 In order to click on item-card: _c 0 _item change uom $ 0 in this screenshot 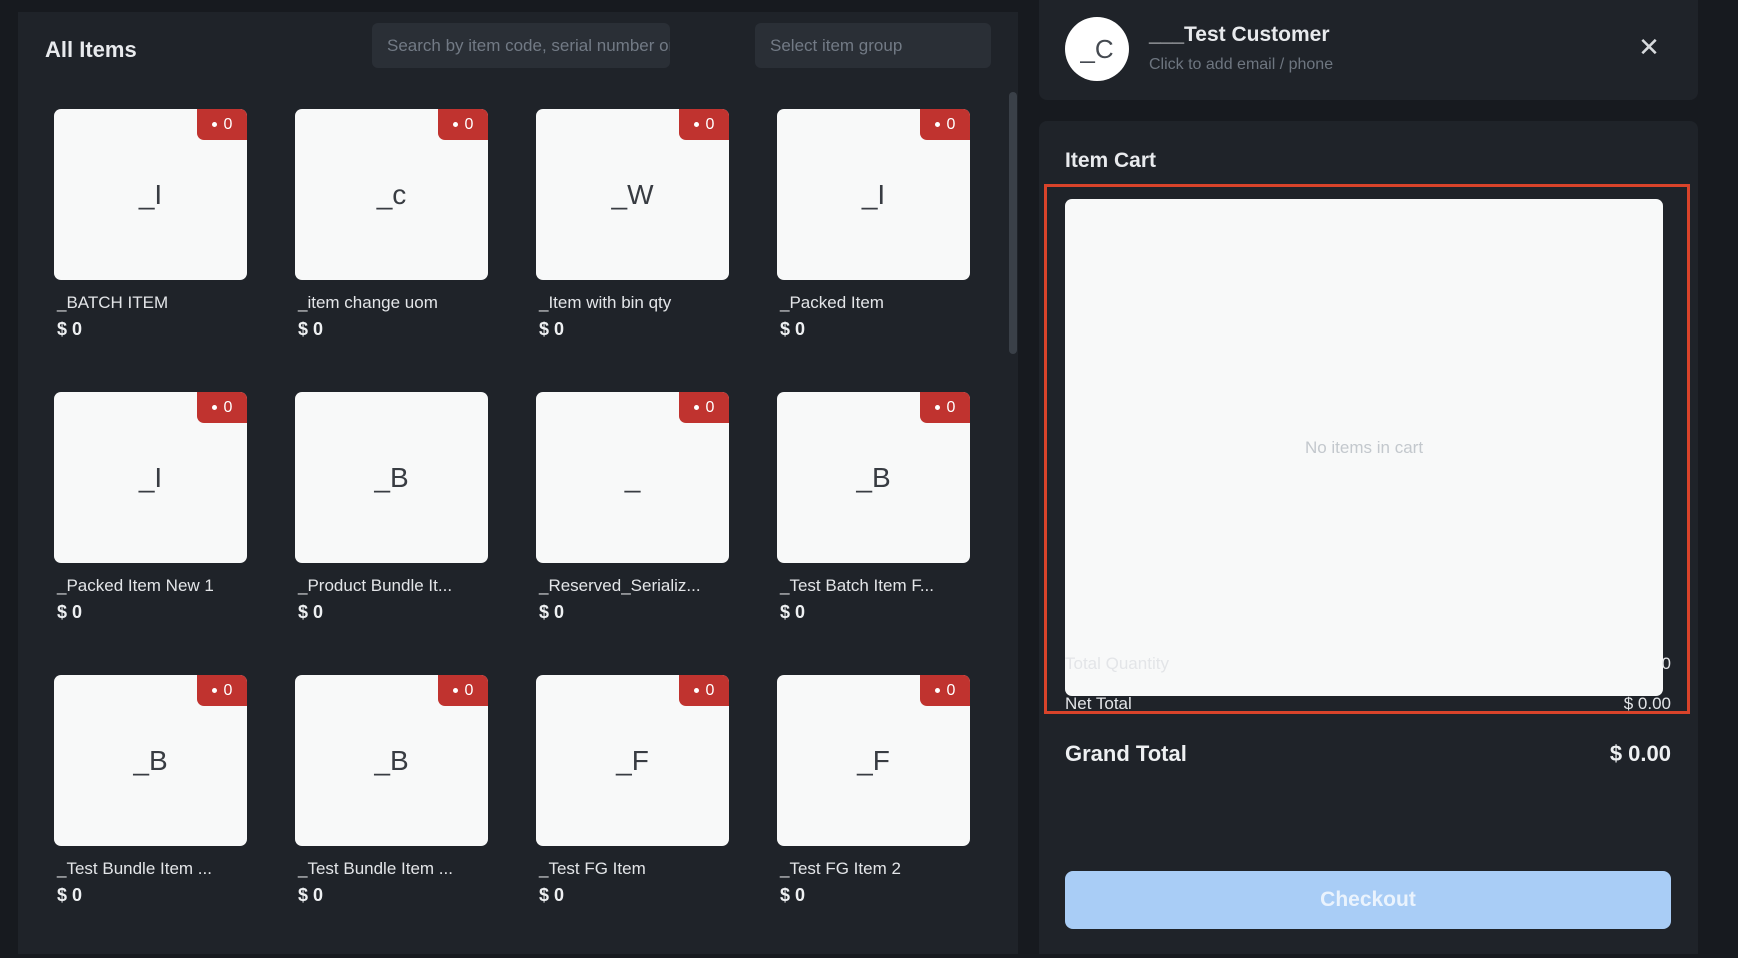, I will do `click(391, 250)`.